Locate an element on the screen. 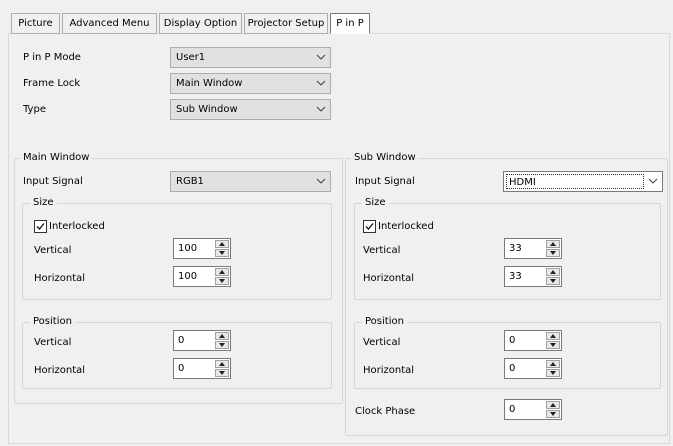 This screenshot has width=673, height=446. pinp-mode-label: P in P Mode is located at coordinates (52, 57).